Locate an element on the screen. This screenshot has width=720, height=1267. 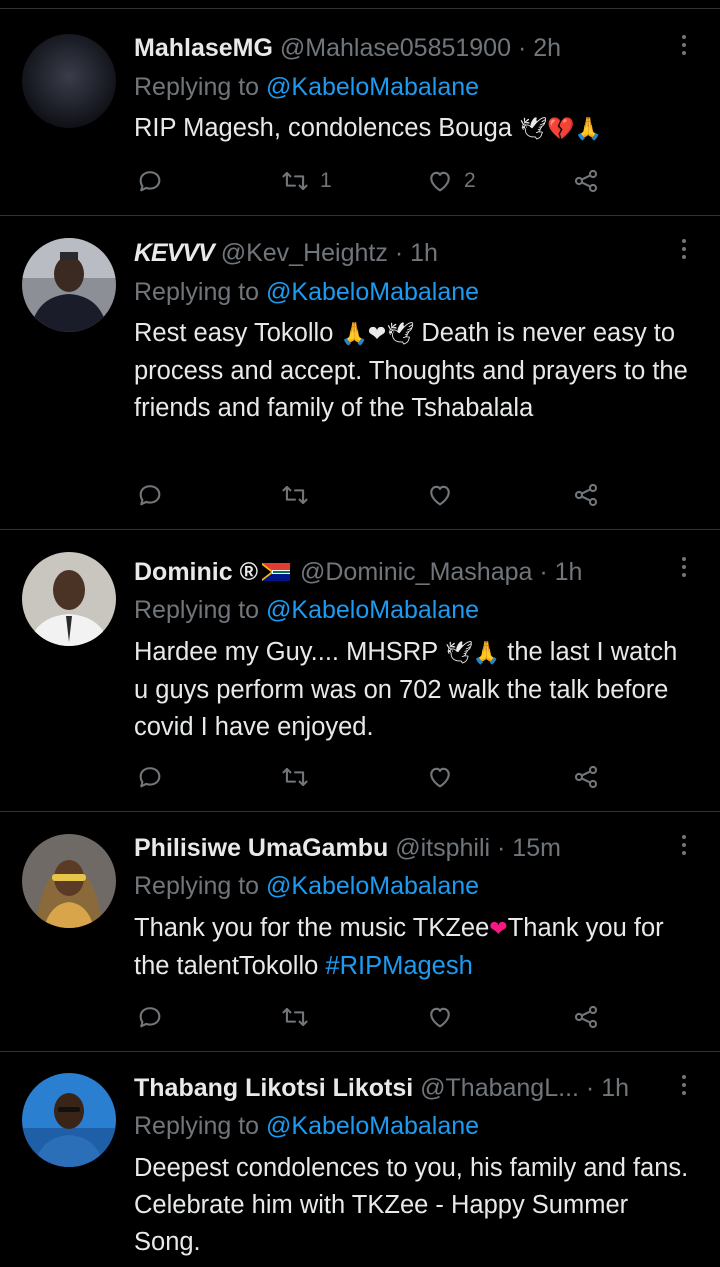
tweet-header: MahlaseMG @Mahlase05851900 · 2h is located at coordinates (401, 48).